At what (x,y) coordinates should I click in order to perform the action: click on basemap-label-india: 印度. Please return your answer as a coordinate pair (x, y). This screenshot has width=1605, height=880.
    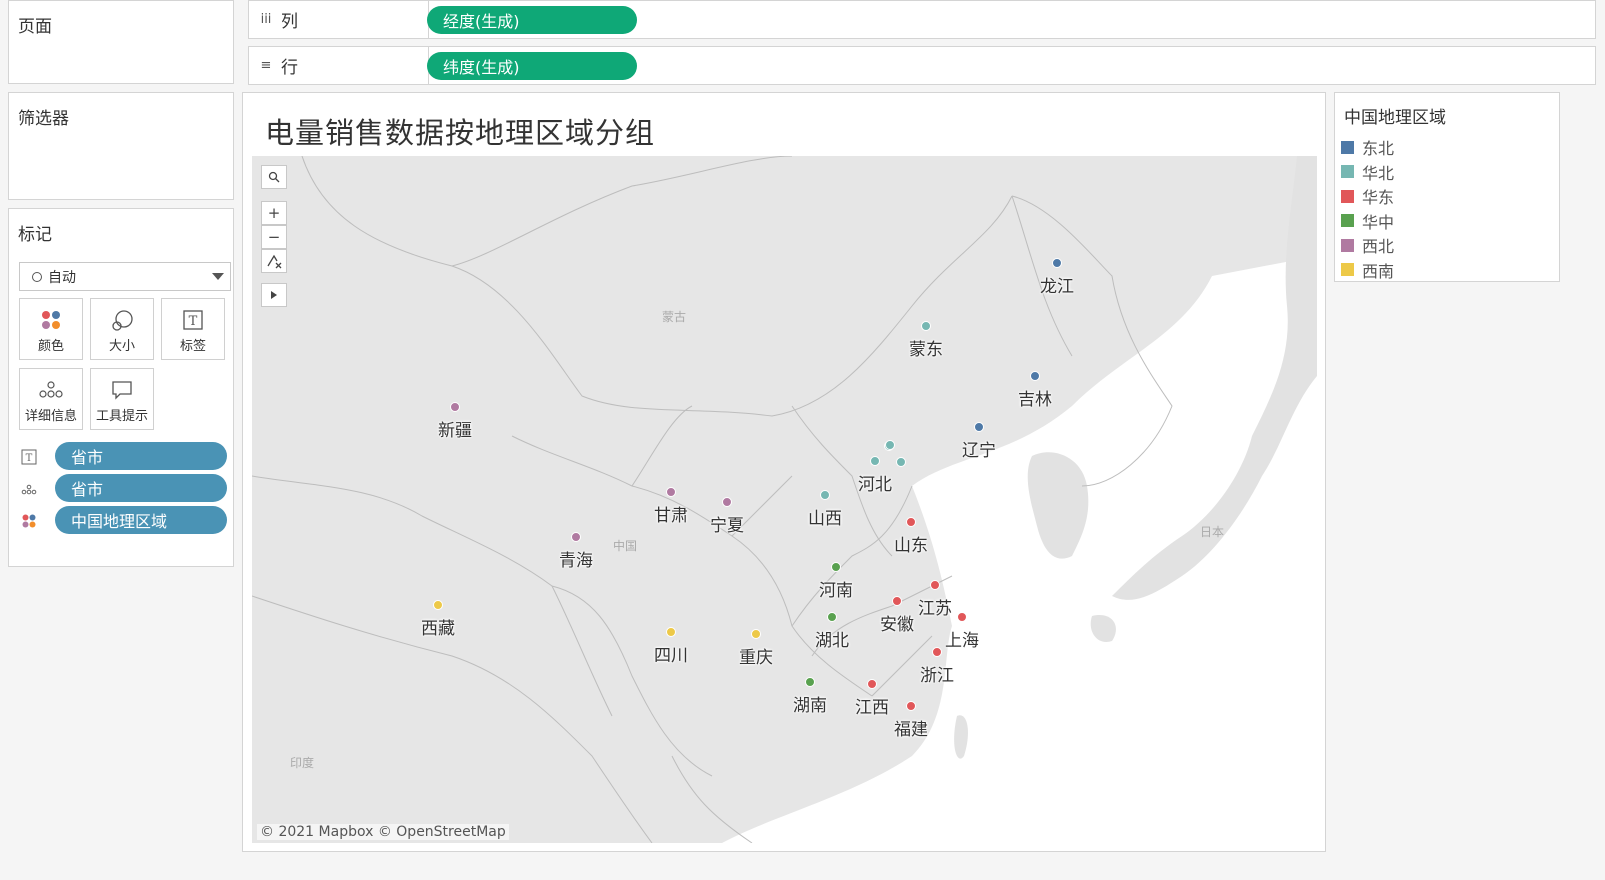
    Looking at the image, I should click on (302, 763).